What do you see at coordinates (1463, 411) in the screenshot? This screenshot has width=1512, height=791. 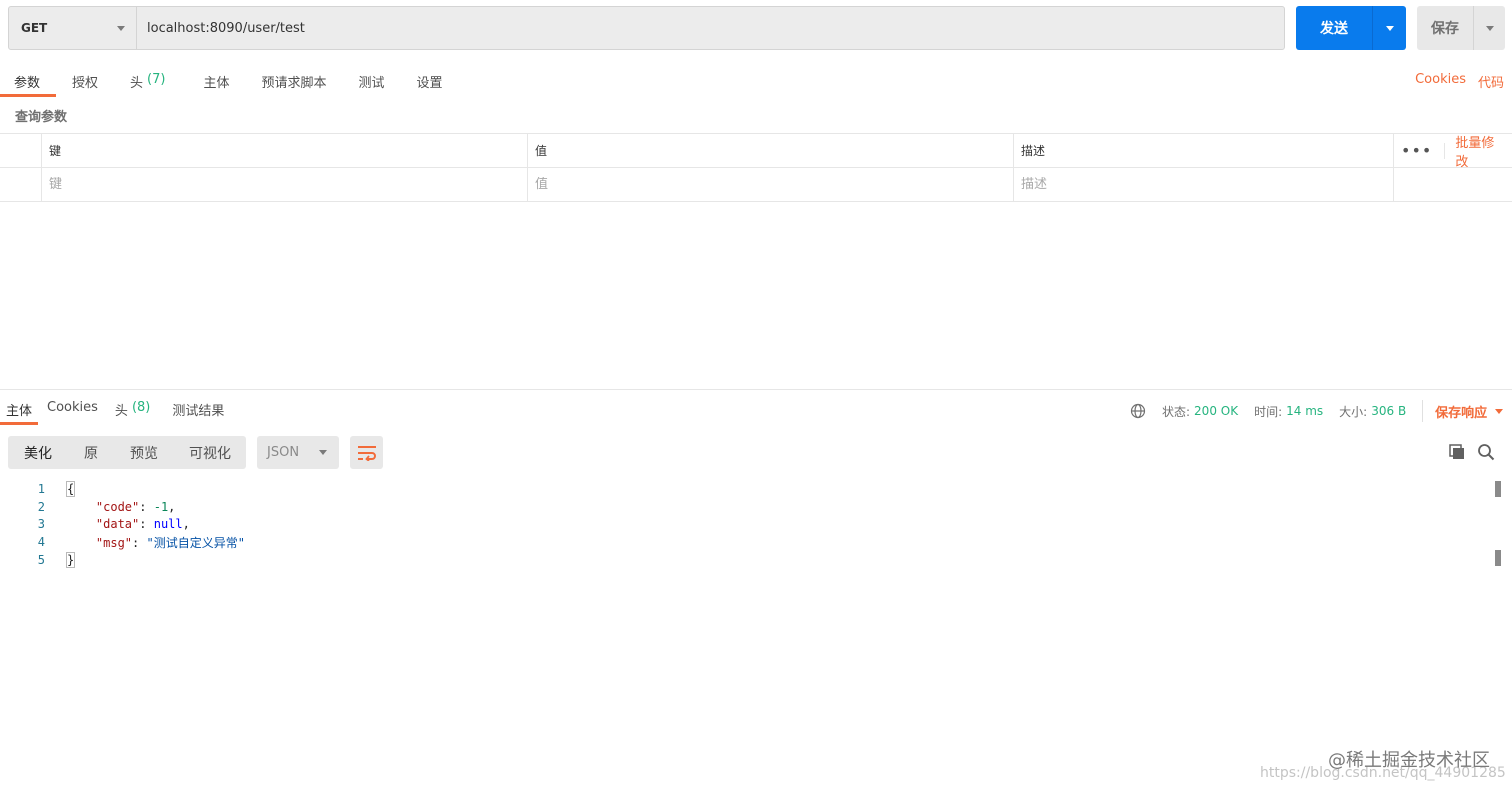 I see `save-response-button: 保存响应` at bounding box center [1463, 411].